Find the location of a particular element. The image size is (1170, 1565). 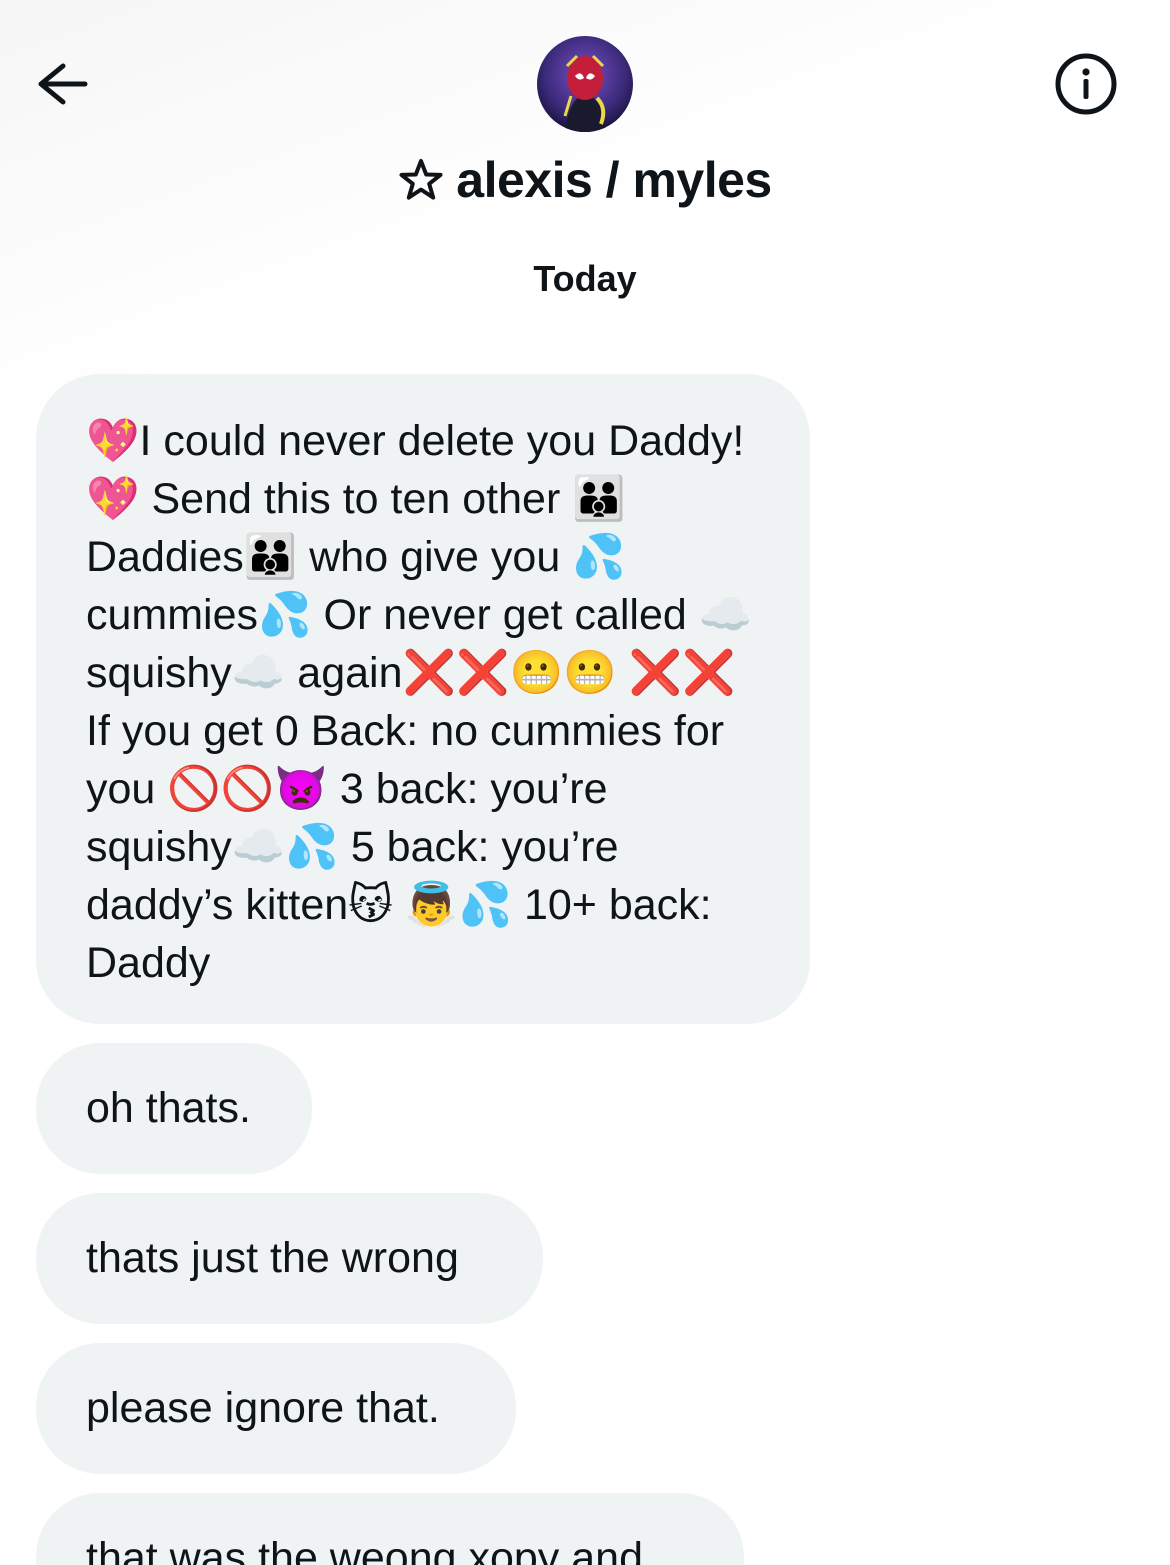

info-button is located at coordinates (1086, 84).